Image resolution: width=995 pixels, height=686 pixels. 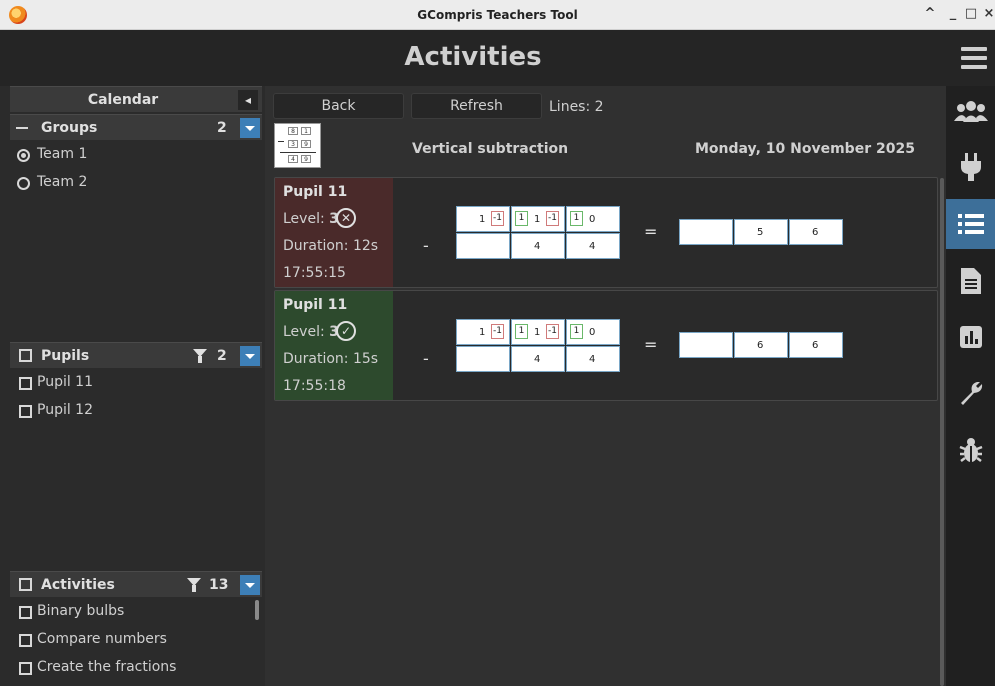 I want to click on window-shade-button: ^, so click(x=930, y=13).